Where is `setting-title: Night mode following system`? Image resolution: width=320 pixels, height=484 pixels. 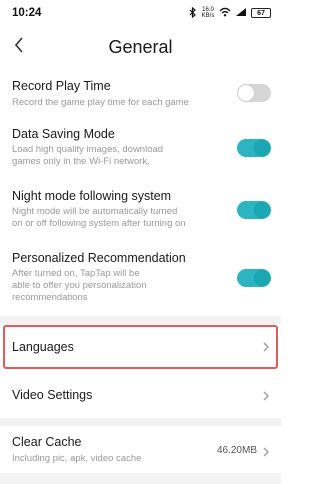 setting-title: Night mode following system is located at coordinates (92, 196).